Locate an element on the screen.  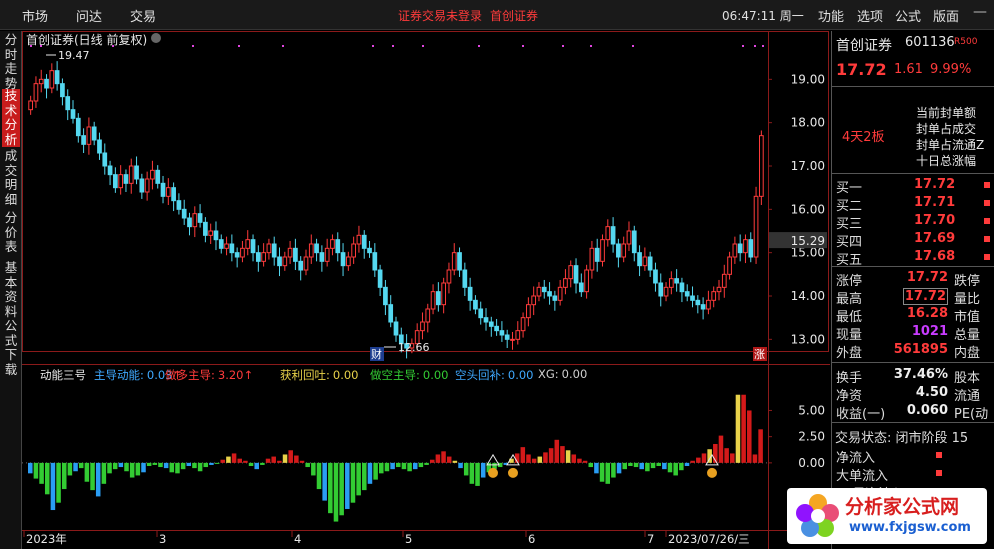
bid-marker is located at coordinates (987, 203).